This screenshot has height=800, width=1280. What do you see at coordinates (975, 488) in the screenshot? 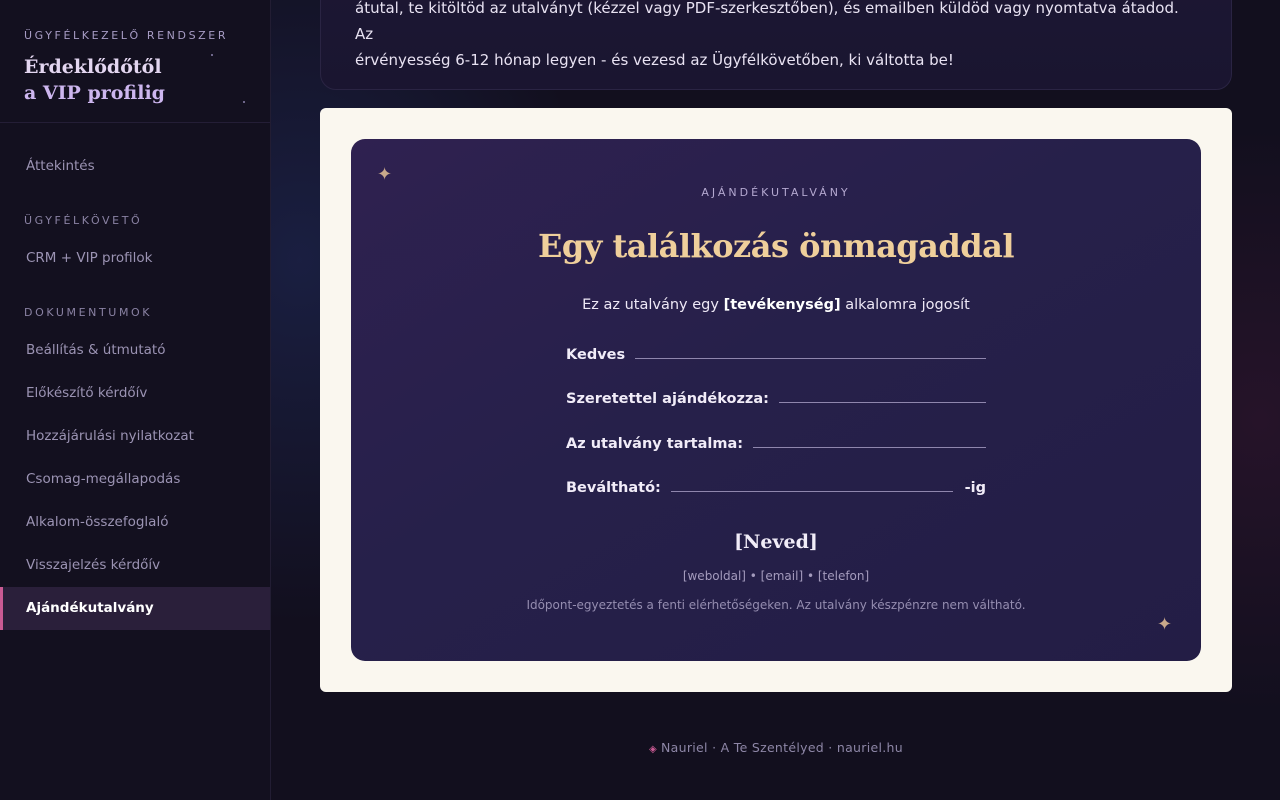
I see `field-valid-suffix: -ig` at bounding box center [975, 488].